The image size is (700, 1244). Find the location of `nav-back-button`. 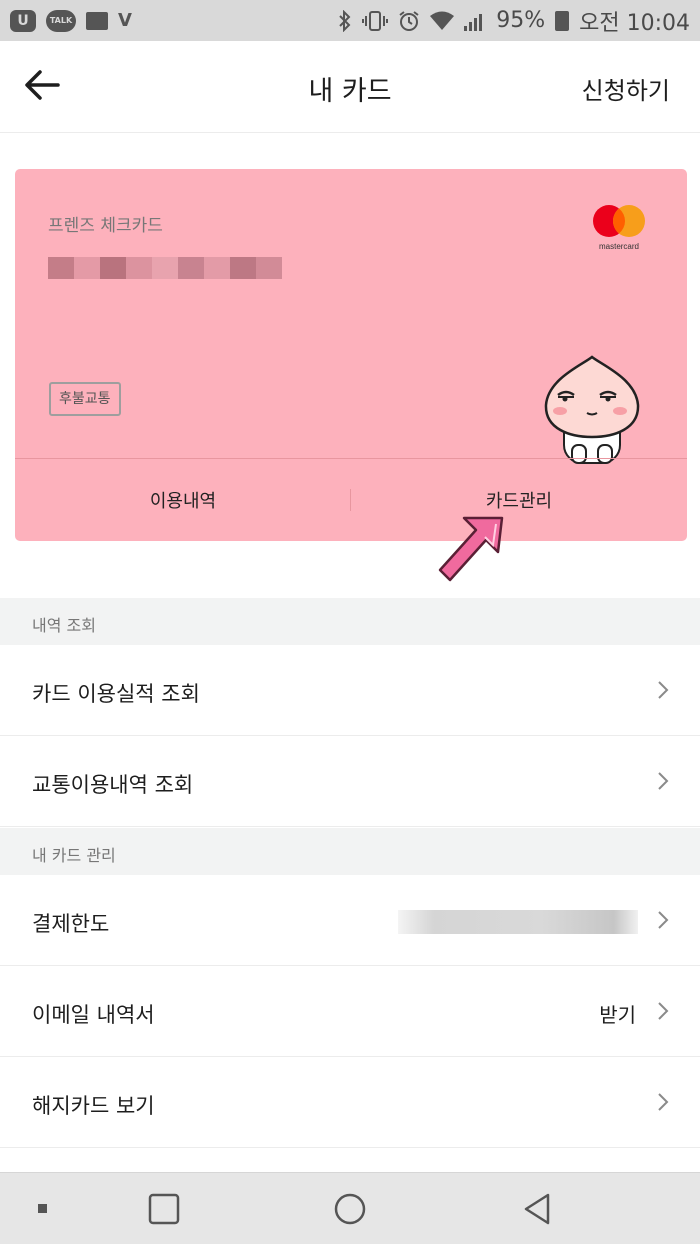

nav-back-button is located at coordinates (538, 1209).